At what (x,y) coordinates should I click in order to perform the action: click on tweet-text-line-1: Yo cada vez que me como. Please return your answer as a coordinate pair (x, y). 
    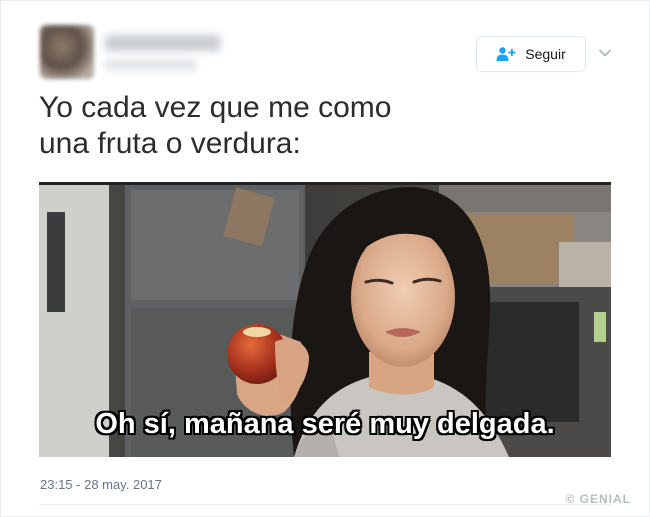
    Looking at the image, I should click on (215, 107).